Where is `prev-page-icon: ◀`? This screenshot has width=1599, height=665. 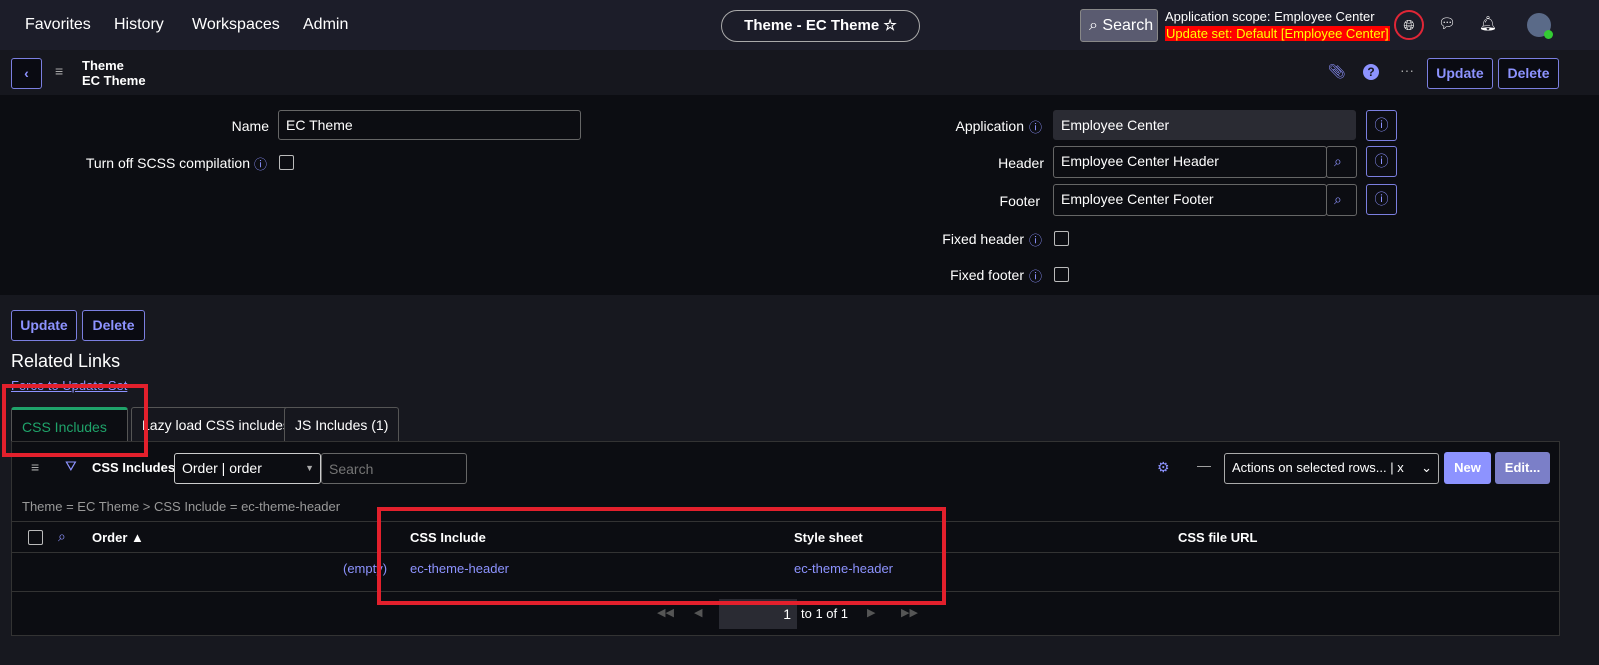
prev-page-icon: ◀ is located at coordinates (698, 612).